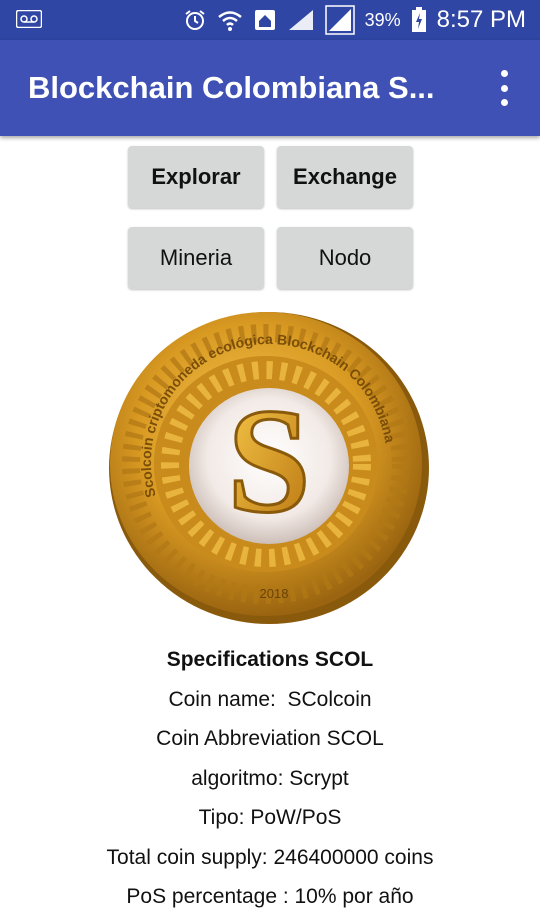  What do you see at coordinates (270, 659) in the screenshot?
I see `specs-heading: Specifications SCOL` at bounding box center [270, 659].